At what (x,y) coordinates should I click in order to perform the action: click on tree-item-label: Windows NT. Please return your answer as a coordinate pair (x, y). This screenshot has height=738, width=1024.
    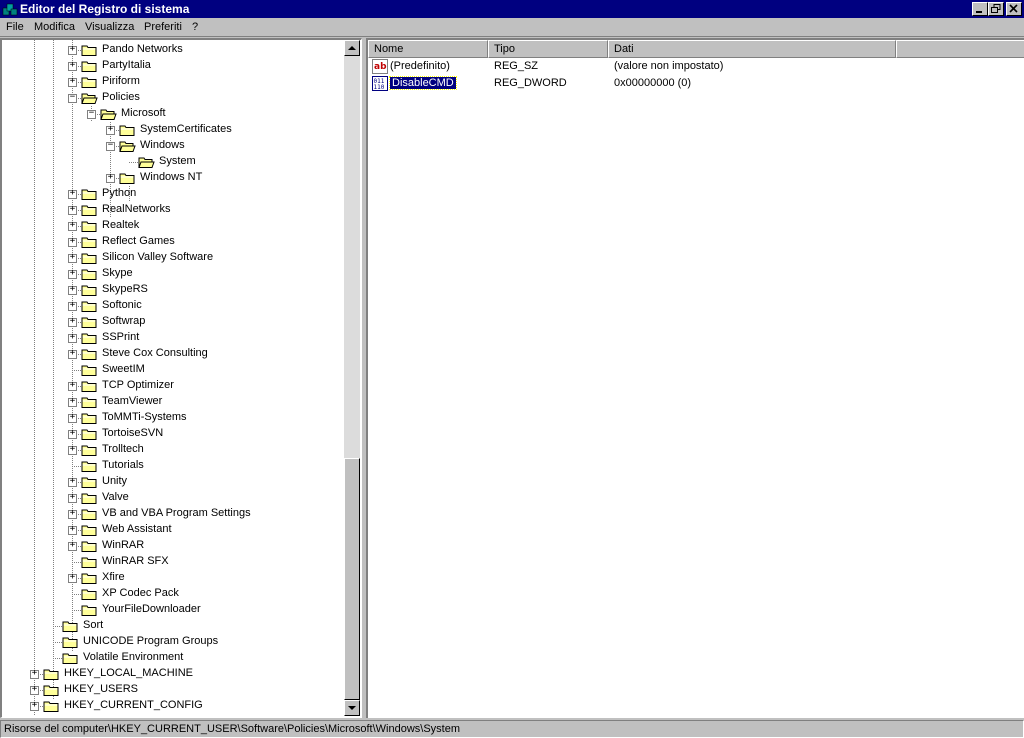
    Looking at the image, I should click on (171, 177).